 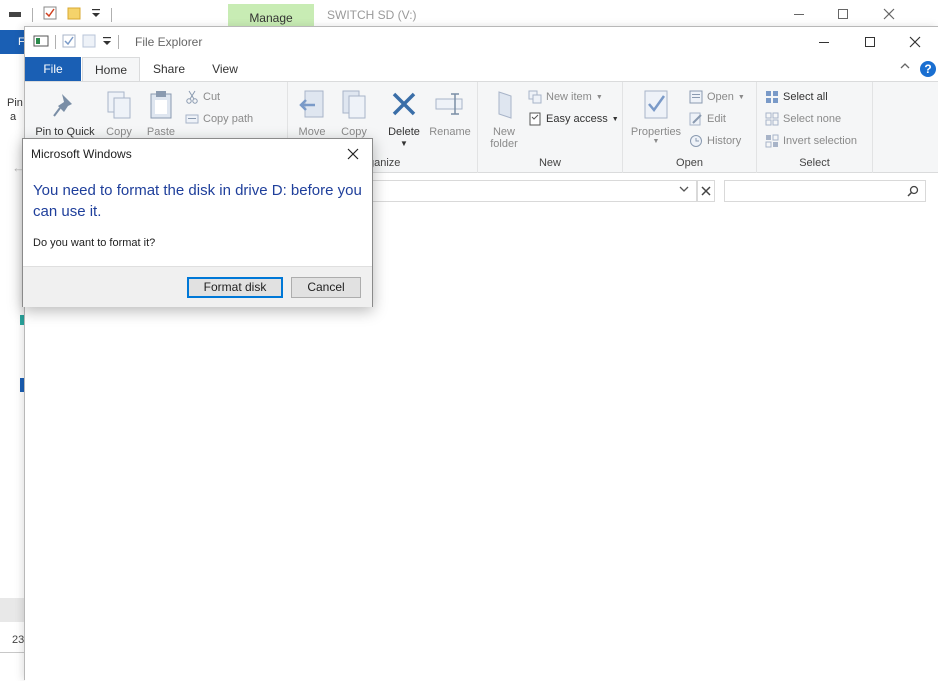 What do you see at coordinates (716, 119) in the screenshot?
I see `edit-label: Edit` at bounding box center [716, 119].